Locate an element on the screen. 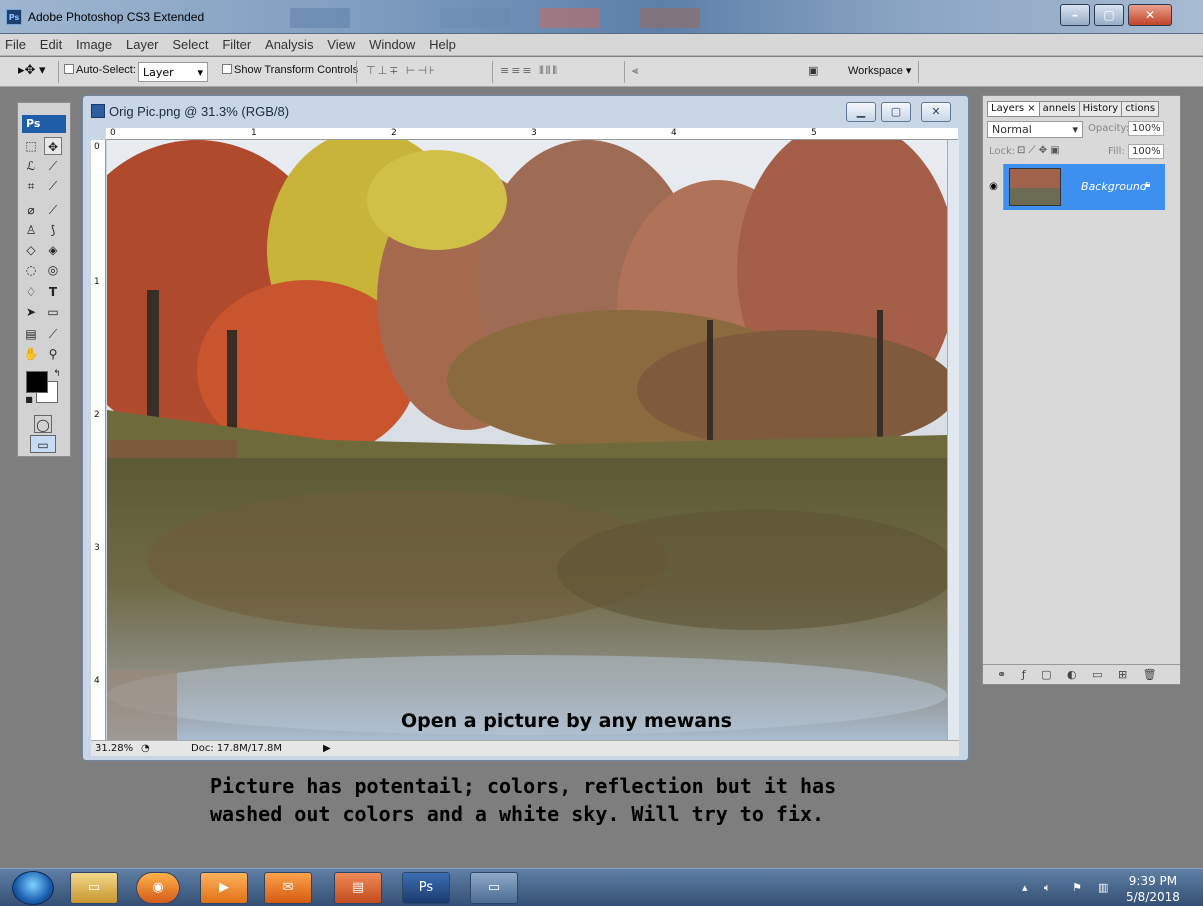 Image resolution: width=1203 pixels, height=906 pixels. tab-layers: Layers × is located at coordinates (1013, 109).